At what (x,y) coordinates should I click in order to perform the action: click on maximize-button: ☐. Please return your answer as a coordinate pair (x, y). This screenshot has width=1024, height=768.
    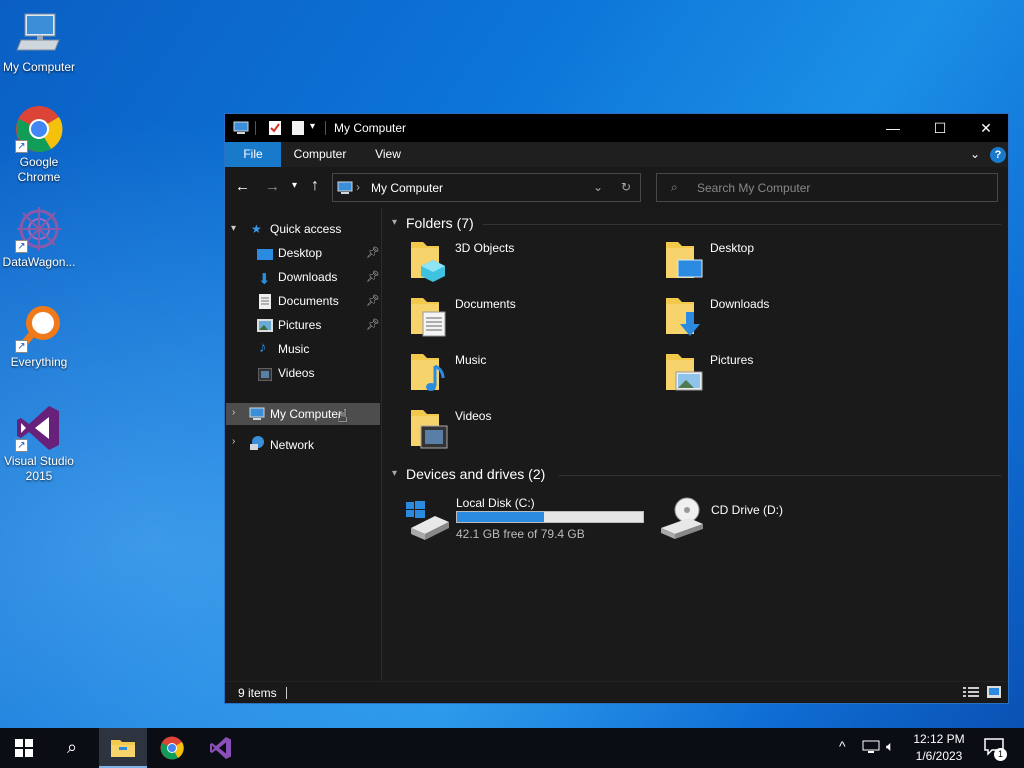
    Looking at the image, I should click on (940, 128).